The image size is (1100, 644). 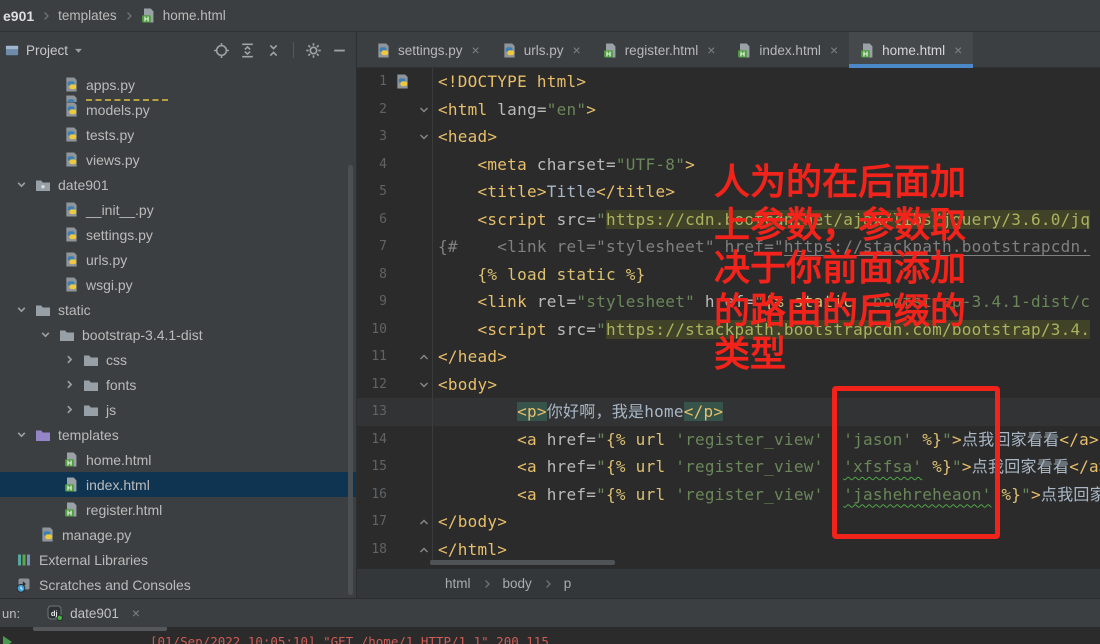 What do you see at coordinates (464, 137) in the screenshot?
I see `code-text: <head>` at bounding box center [464, 137].